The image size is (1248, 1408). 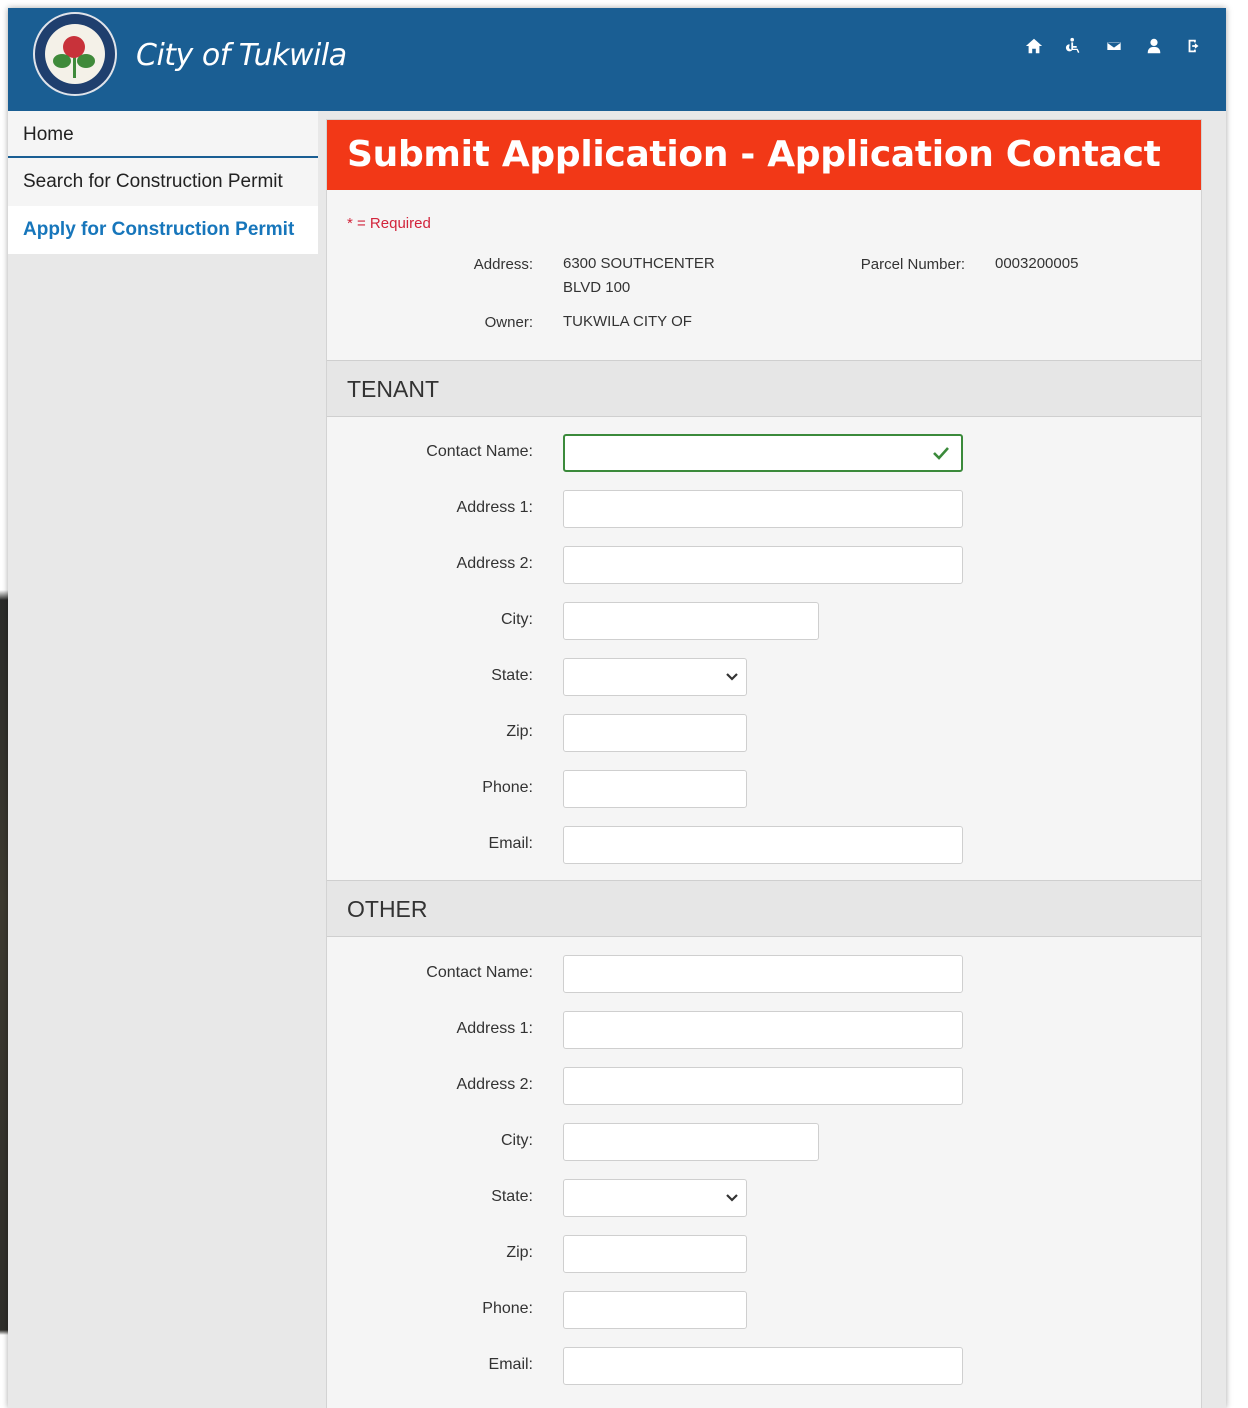 What do you see at coordinates (519, 1252) in the screenshot?
I see `other-zip-label: Zip:` at bounding box center [519, 1252].